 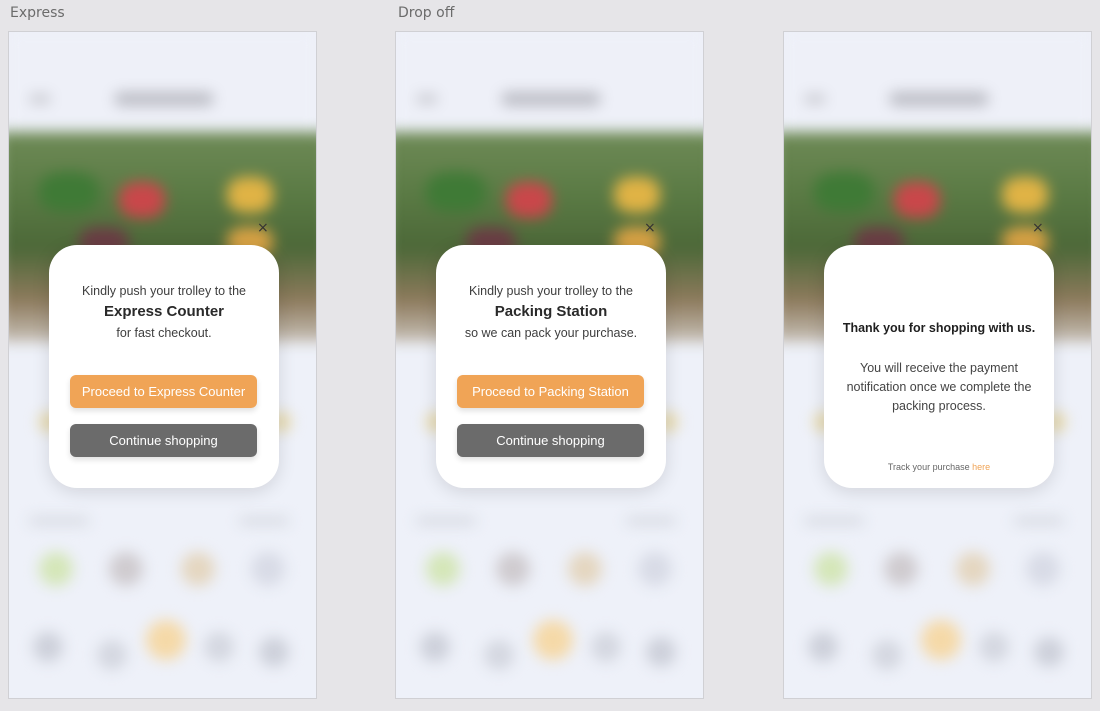 What do you see at coordinates (426, 13) in the screenshot?
I see `frame-label-drop-off: Drop off` at bounding box center [426, 13].